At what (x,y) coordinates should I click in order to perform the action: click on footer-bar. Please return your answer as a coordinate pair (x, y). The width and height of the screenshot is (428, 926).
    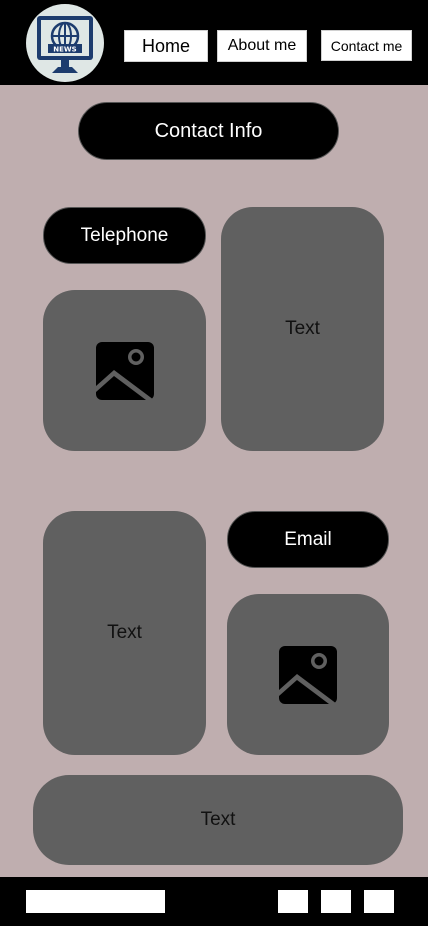
    Looking at the image, I should click on (214, 901).